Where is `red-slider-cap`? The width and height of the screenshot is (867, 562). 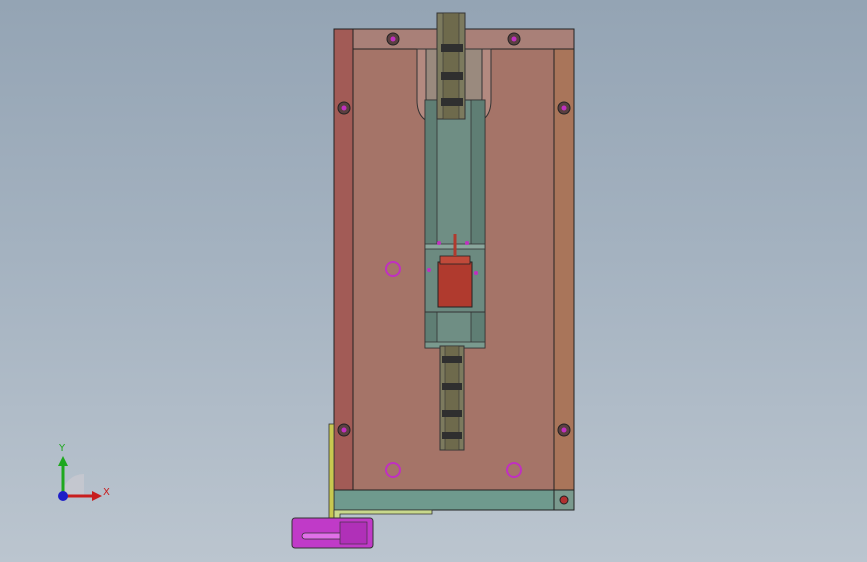 red-slider-cap is located at coordinates (455, 260).